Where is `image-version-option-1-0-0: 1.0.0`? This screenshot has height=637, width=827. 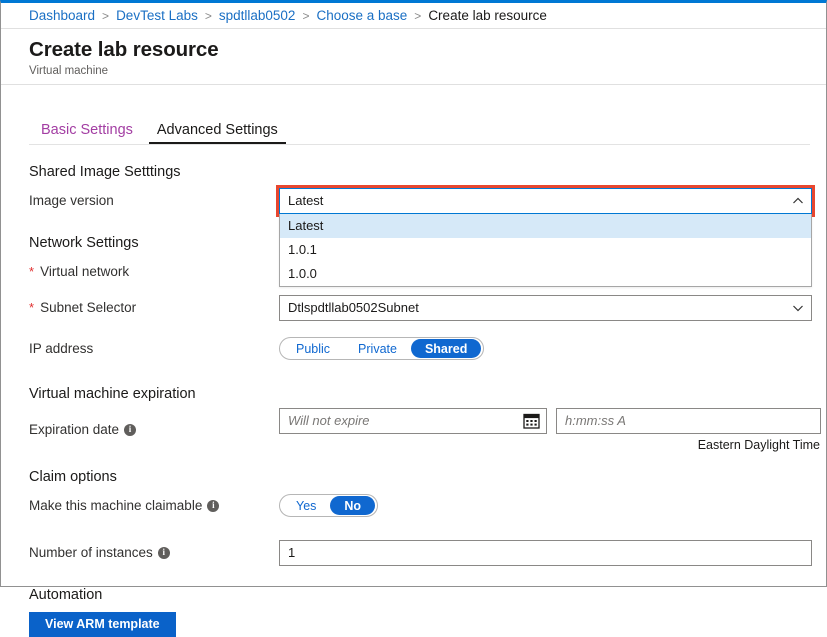 image-version-option-1-0-0: 1.0.0 is located at coordinates (545, 274).